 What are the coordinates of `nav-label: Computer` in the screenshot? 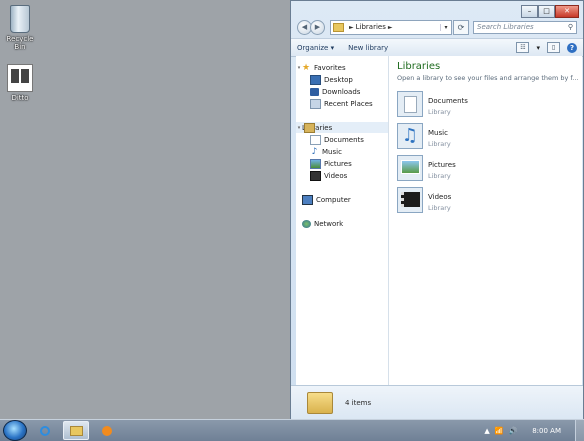 It's located at (333, 199).